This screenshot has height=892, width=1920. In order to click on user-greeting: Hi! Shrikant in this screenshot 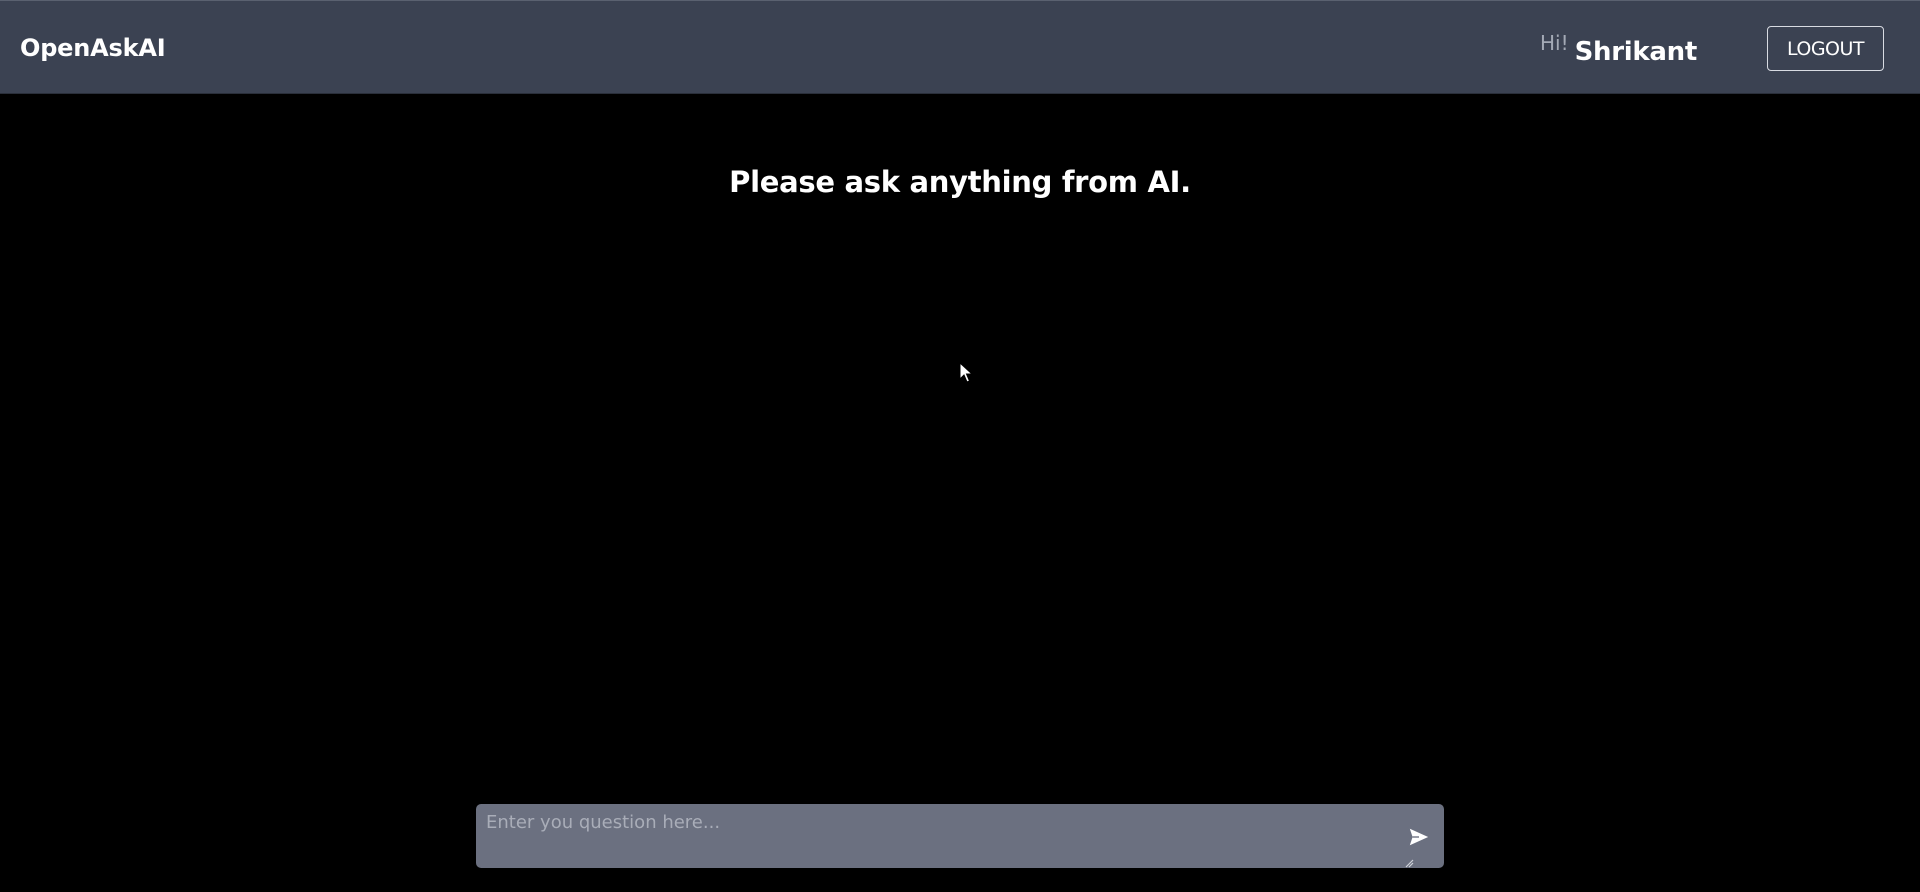, I will do `click(1618, 50)`.